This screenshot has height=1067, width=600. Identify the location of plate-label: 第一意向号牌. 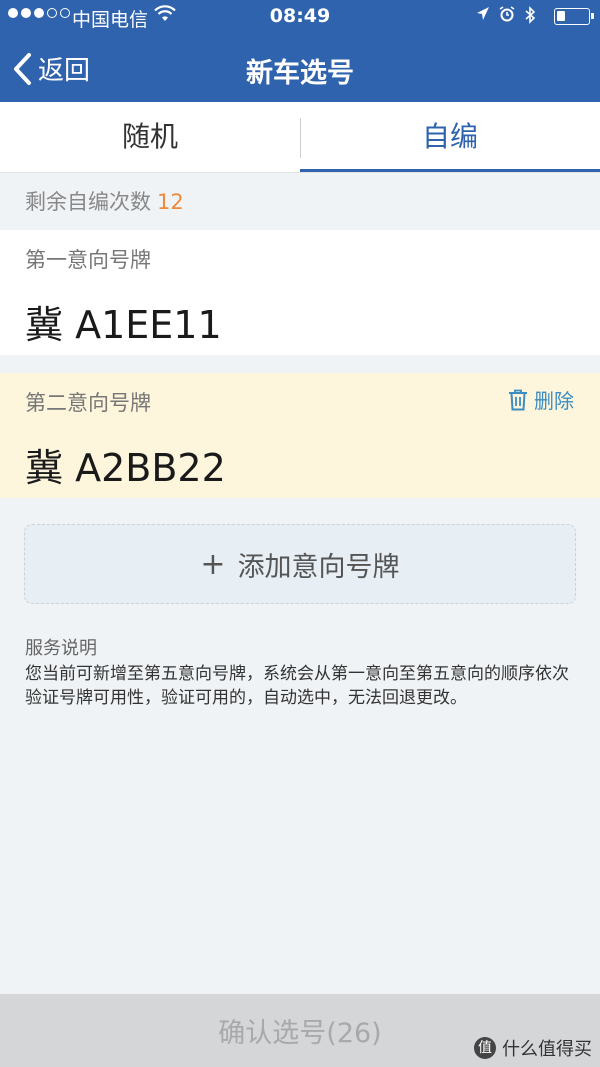
(88, 260).